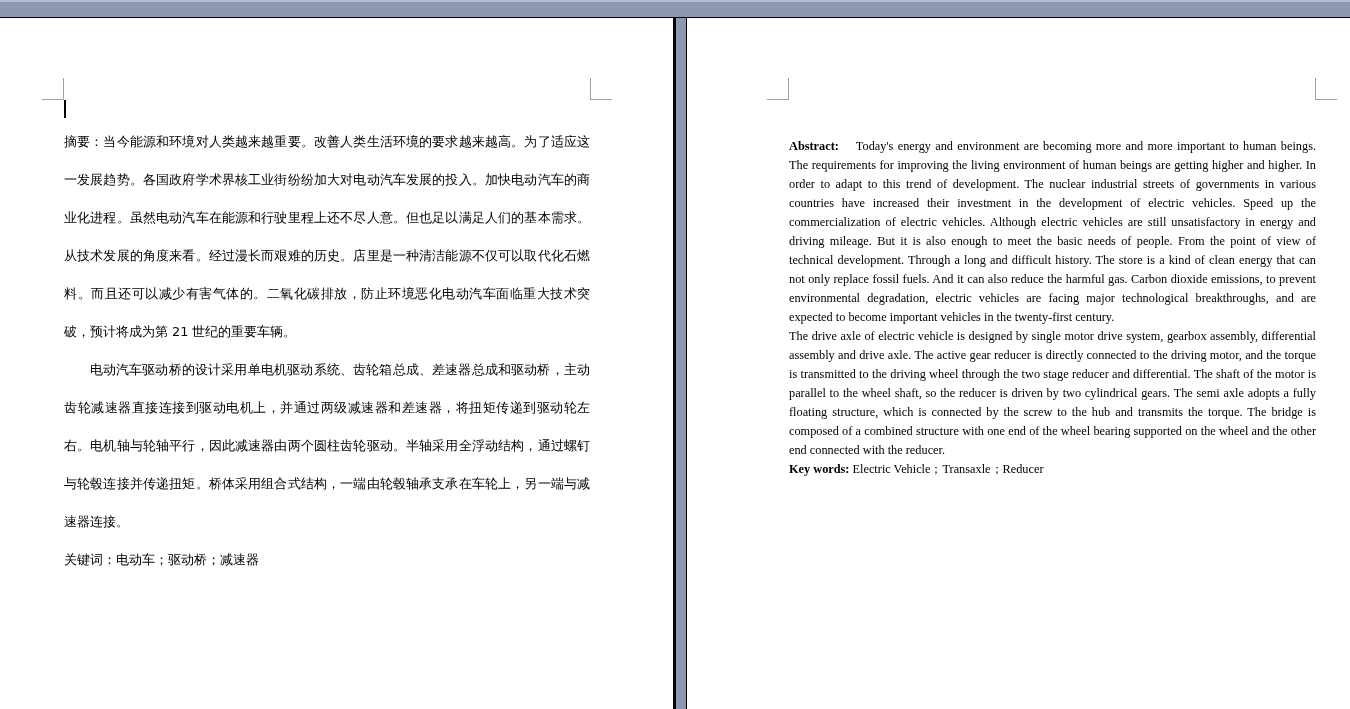 The image size is (1350, 709). Describe the element at coordinates (327, 237) in the screenshot. I see `abstract-paragraph: 摘要：当今能源和环境对人类越来越重要。改善人类生活环境的要求越来越高。为了适应这一发展趋势。各国政府学术界核工业街纷纷加大对电动汽车发展的投入。加快电动汽车的商业化进程。虽然电动汽车在能源和行驶里程上还不尽人意。但也足以满足人们的基本需求。从技术发展的角度来看。经过漫长而艰难的历史。店里是一种清洁能源不仅可以取代化石燃料。而且还可以减少有害气体的。二氧化碳排放，防止环境恶化电动汽车面临重大技术突破，预计将成为第 21 世纪的重要车辆。` at that location.